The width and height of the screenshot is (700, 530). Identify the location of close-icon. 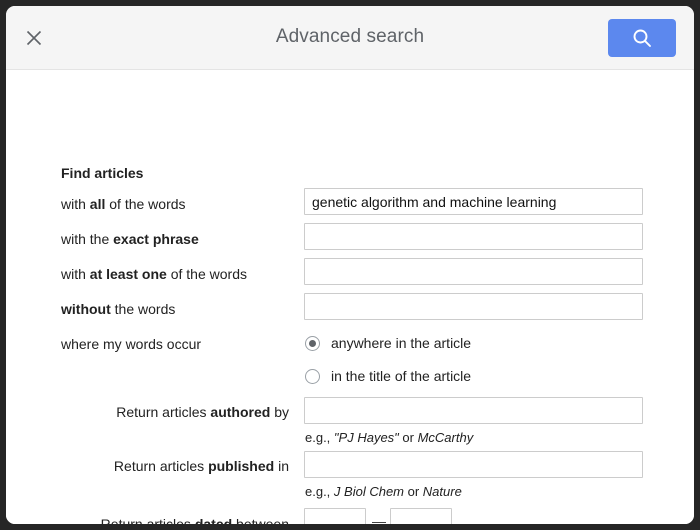
(34, 38).